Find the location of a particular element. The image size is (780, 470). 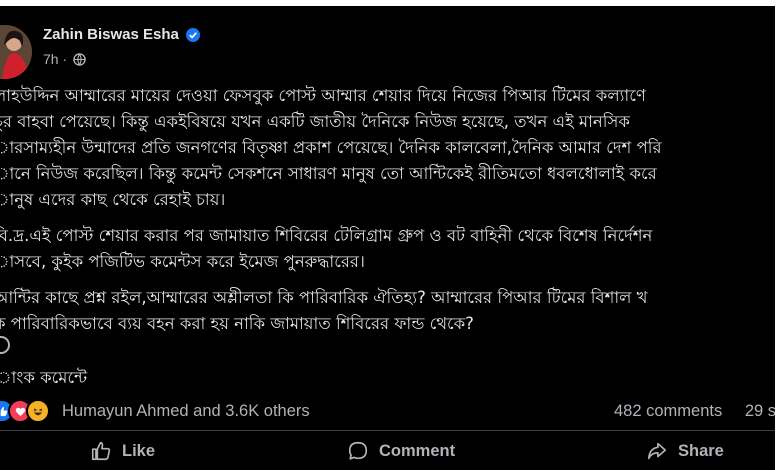

shares-count: 29 s is located at coordinates (760, 411).